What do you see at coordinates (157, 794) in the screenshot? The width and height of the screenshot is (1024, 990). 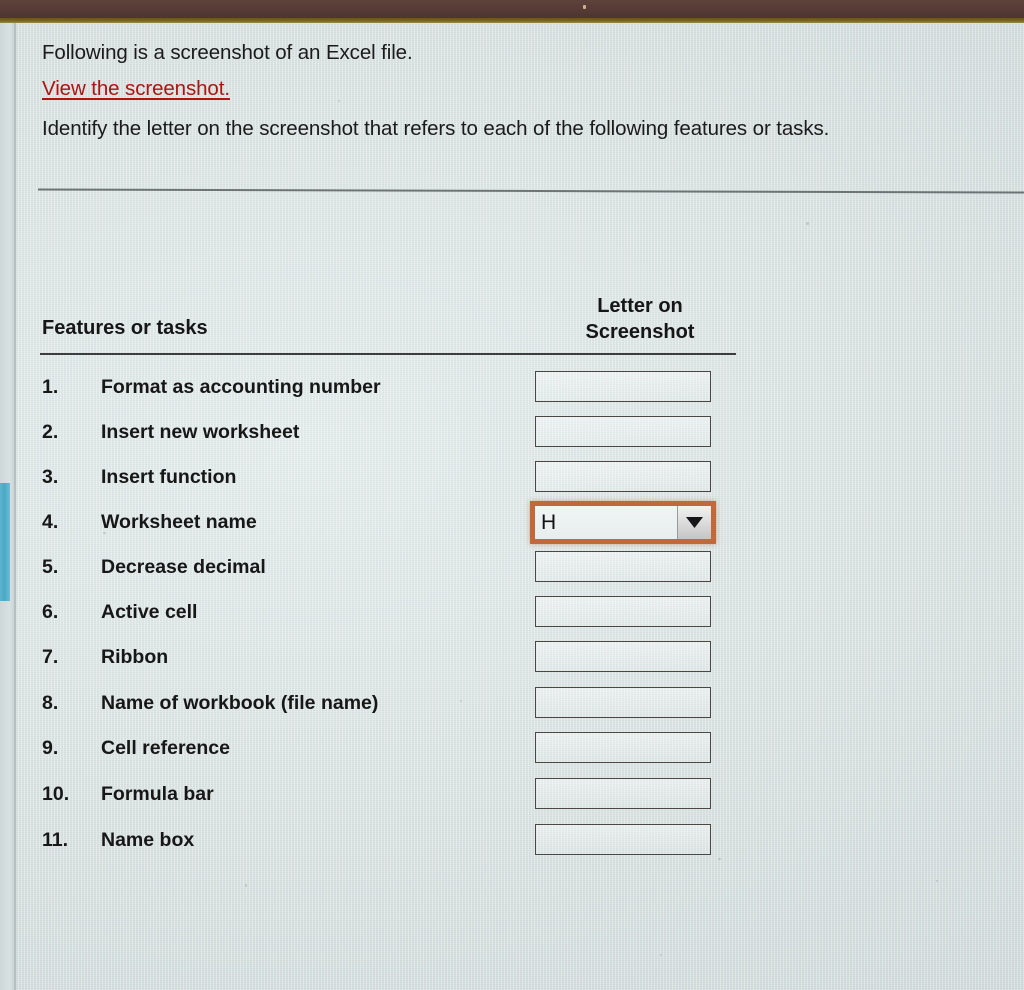 I see `row-label: Formula bar` at bounding box center [157, 794].